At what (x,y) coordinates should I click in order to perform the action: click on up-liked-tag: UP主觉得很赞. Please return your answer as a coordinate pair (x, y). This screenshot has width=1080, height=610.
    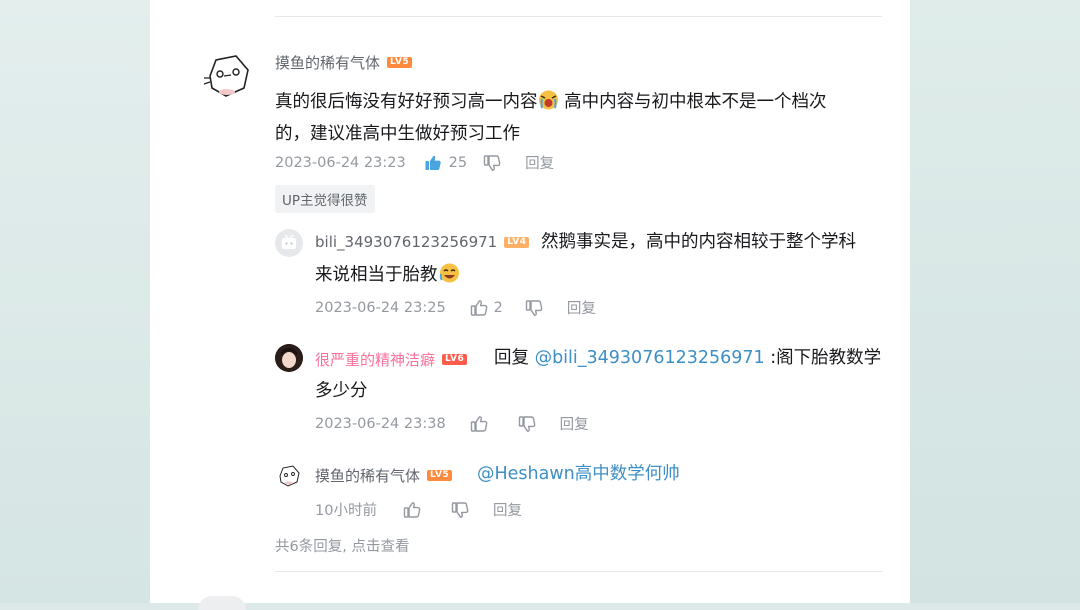
    Looking at the image, I should click on (325, 199).